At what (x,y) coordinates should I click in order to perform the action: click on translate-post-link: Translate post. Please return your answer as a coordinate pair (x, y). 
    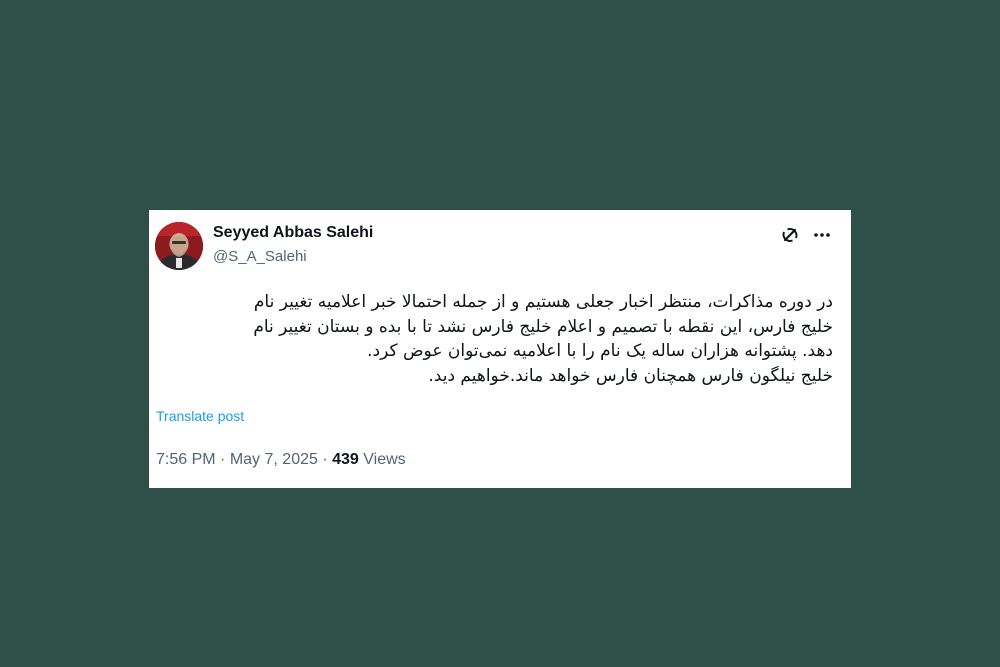
    Looking at the image, I should click on (200, 416).